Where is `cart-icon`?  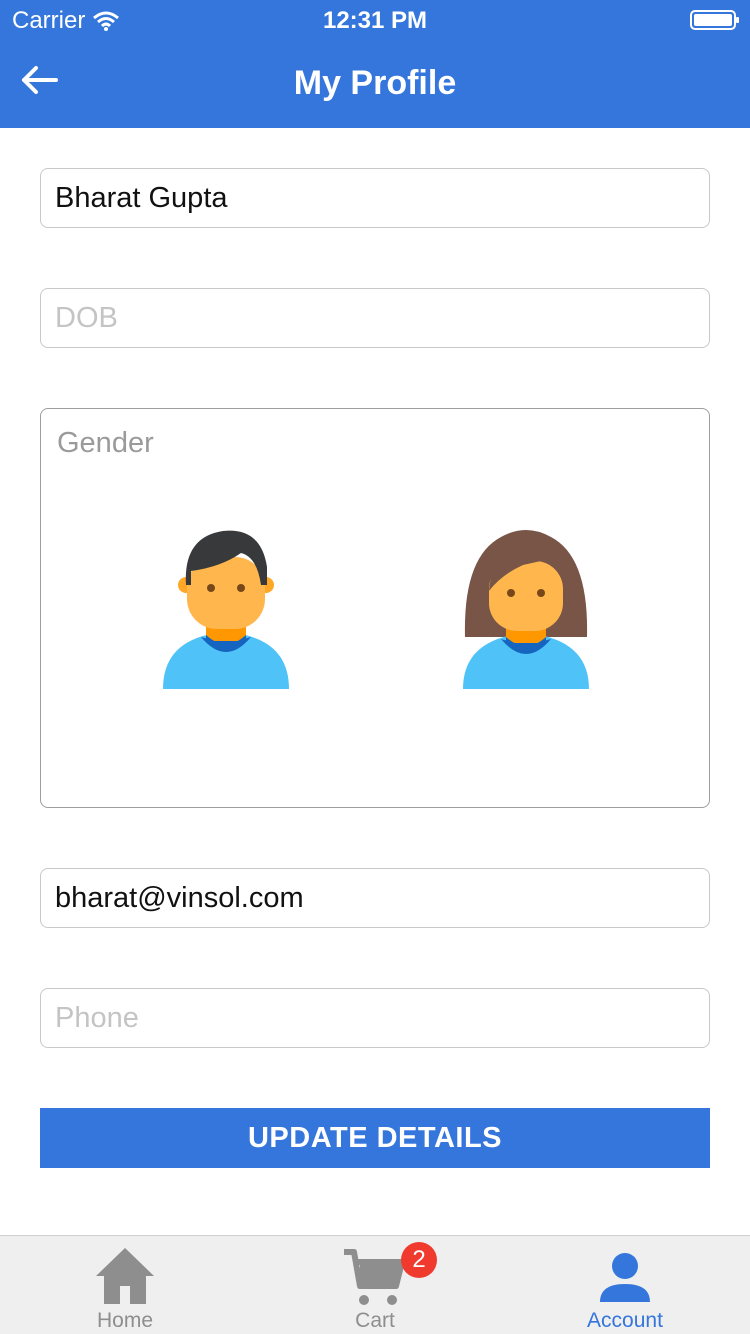
cart-icon is located at coordinates (374, 1277).